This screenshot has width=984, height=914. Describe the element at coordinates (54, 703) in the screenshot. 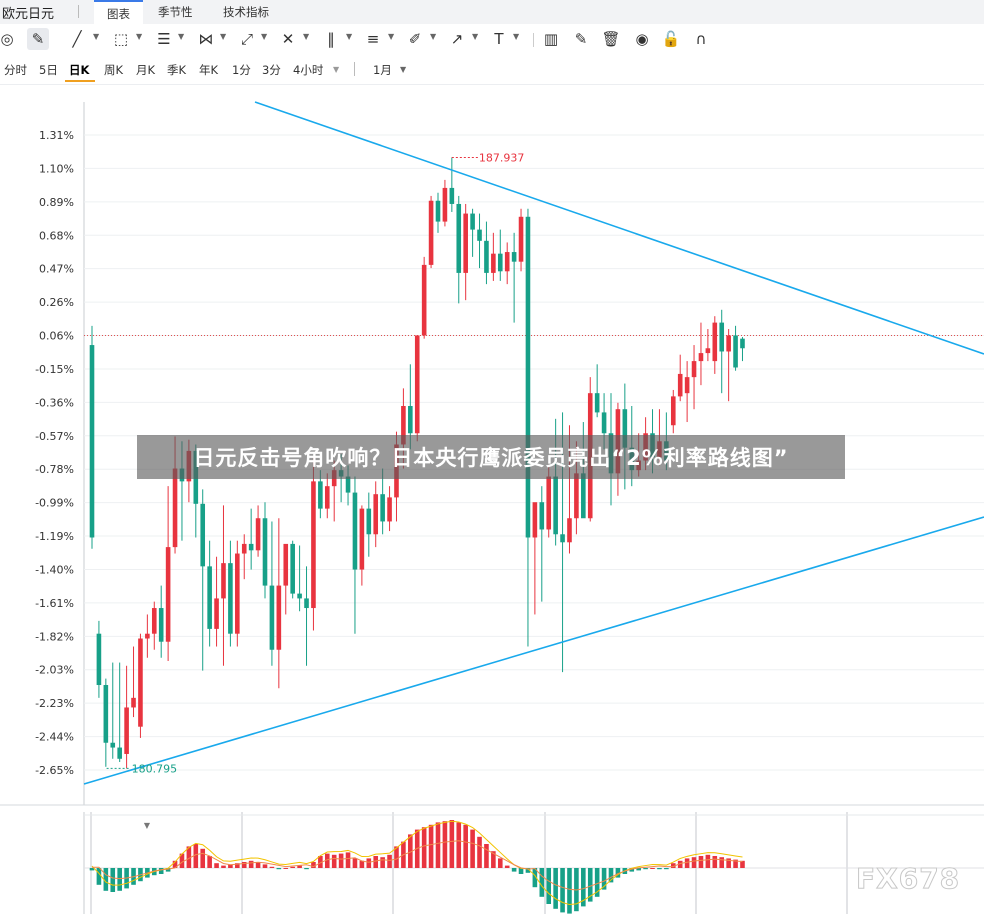

I see `y-tick-label: -2.23%` at that location.